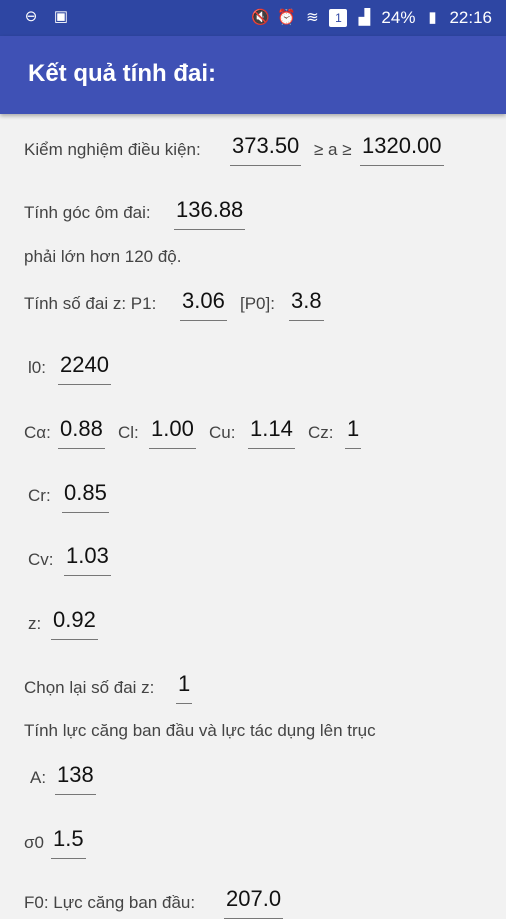 This screenshot has height=919, width=506. Describe the element at coordinates (257, 303) in the screenshot. I see `p0-label: [P0]:` at that location.